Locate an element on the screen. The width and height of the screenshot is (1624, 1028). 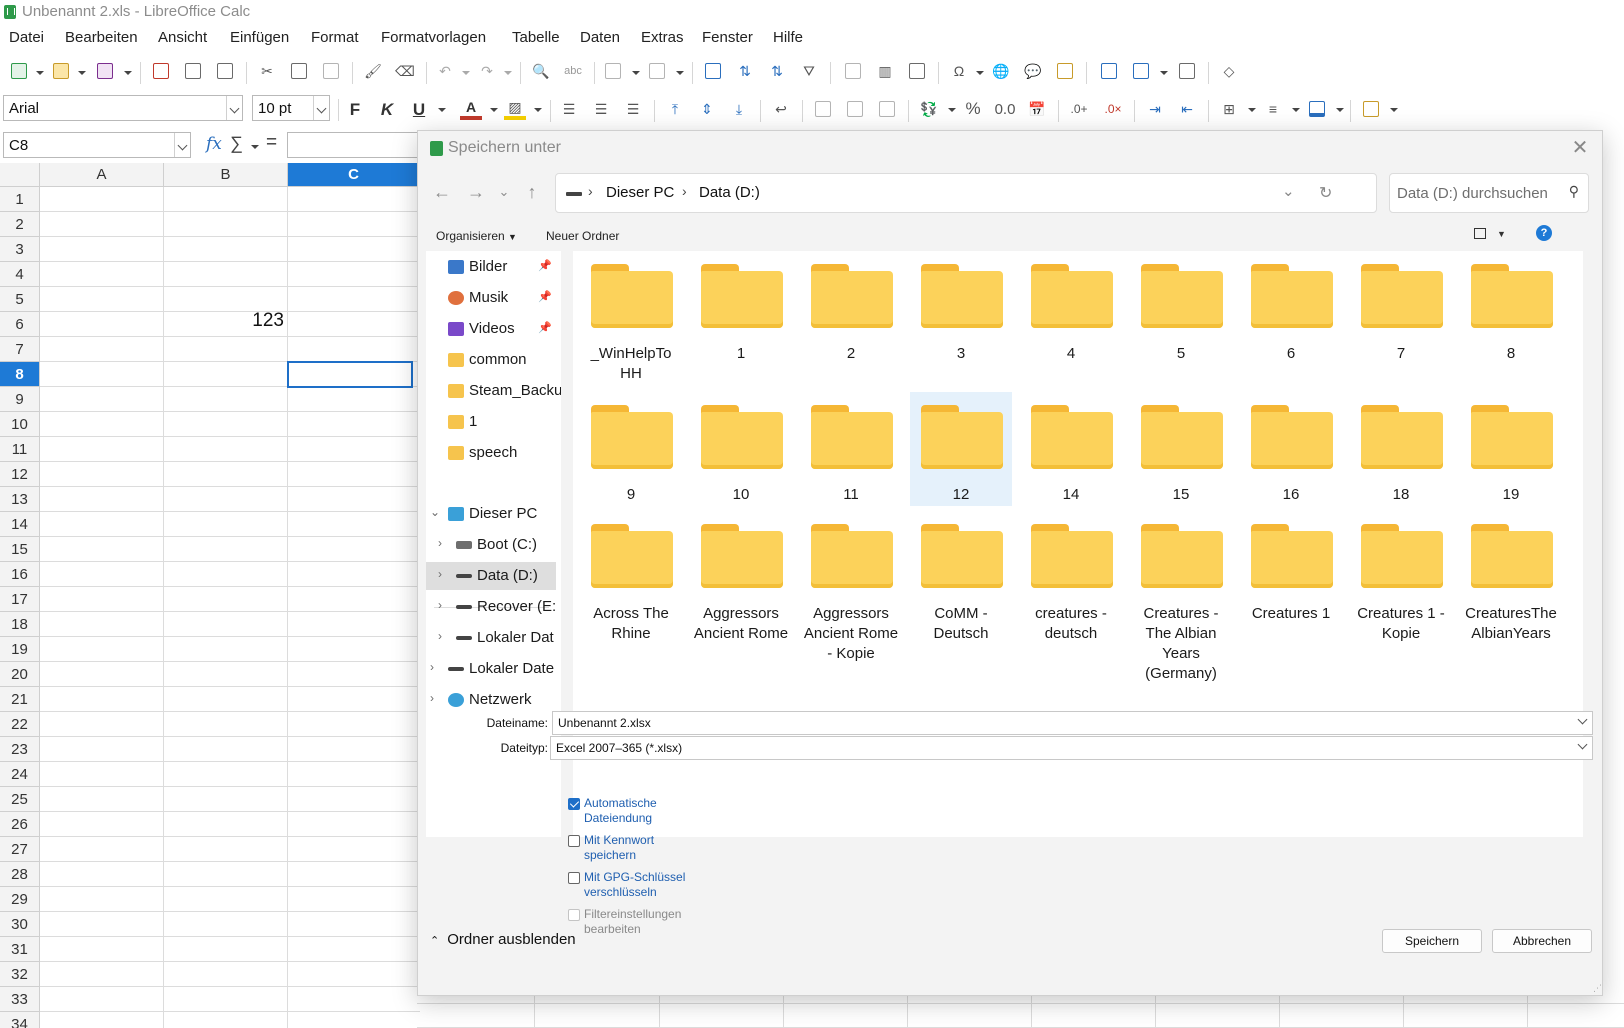
resize-grip-icon: ⋰ is located at coordinates (1597, 988).